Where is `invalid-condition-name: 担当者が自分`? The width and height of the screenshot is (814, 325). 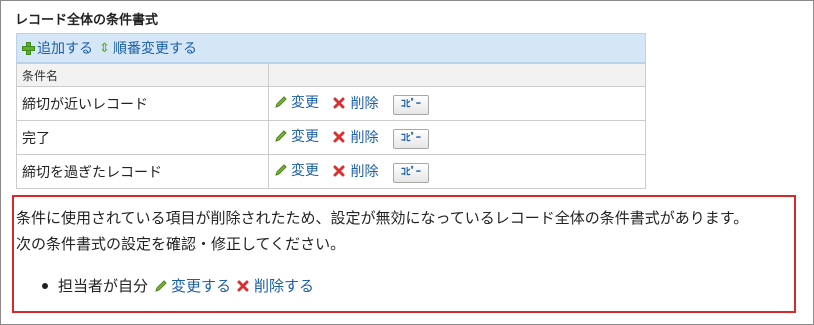
invalid-condition-name: 担当者が自分 is located at coordinates (103, 286).